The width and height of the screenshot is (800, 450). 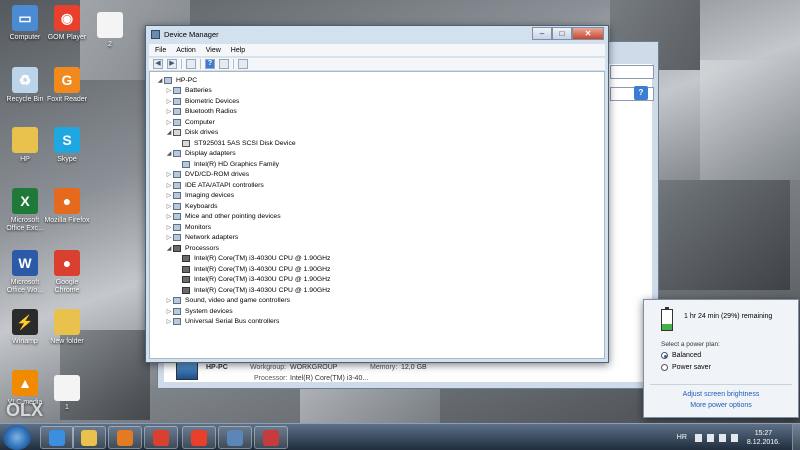 I want to click on show-hidden-icons-icon, so click(x=698, y=437).